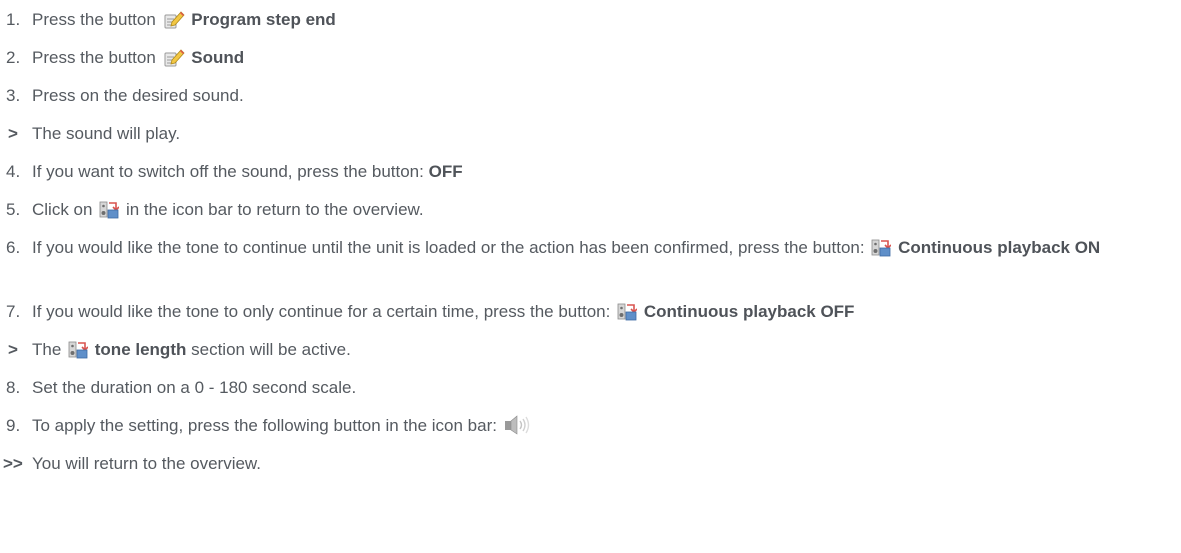 This screenshot has height=553, width=1181. What do you see at coordinates (146, 463) in the screenshot?
I see `step-text: You will return to the overview.` at bounding box center [146, 463].